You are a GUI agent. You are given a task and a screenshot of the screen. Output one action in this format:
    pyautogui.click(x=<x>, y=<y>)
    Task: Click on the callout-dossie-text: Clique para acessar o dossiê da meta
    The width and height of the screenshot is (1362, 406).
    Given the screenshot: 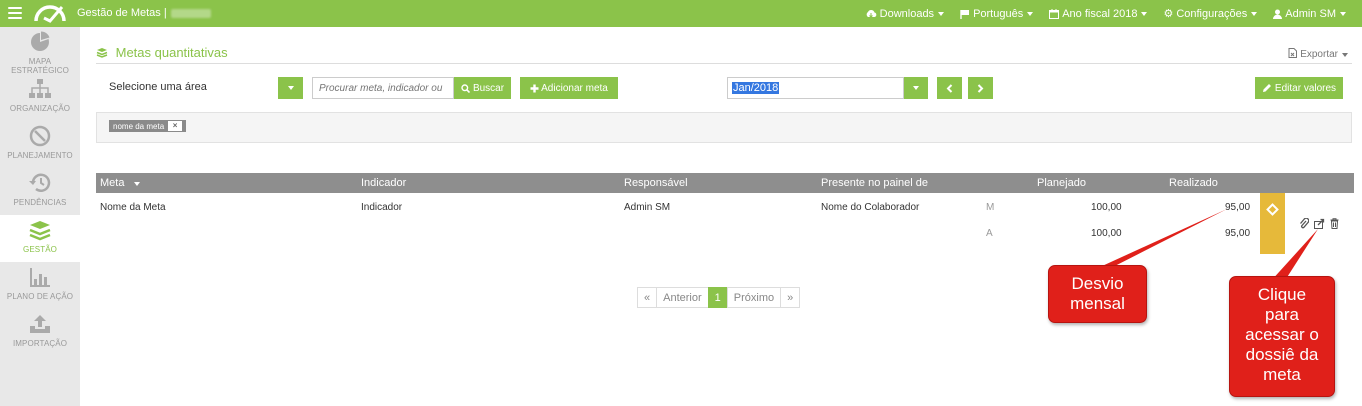 What is the action you would take?
    pyautogui.click(x=1282, y=334)
    